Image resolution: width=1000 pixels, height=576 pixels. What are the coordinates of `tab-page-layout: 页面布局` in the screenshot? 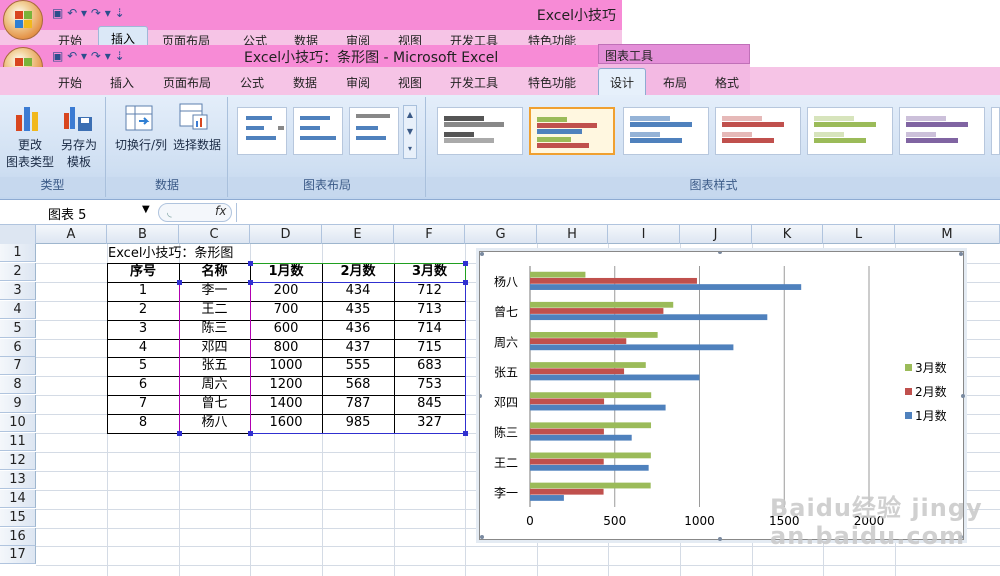 It's located at (187, 82).